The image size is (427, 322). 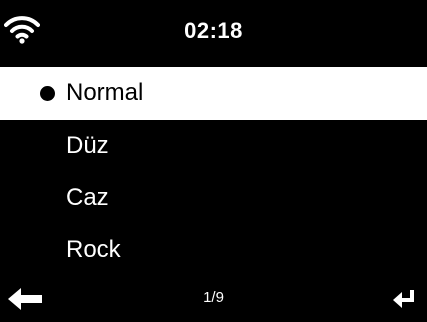 What do you see at coordinates (404, 298) in the screenshot?
I see `enter-return-icon` at bounding box center [404, 298].